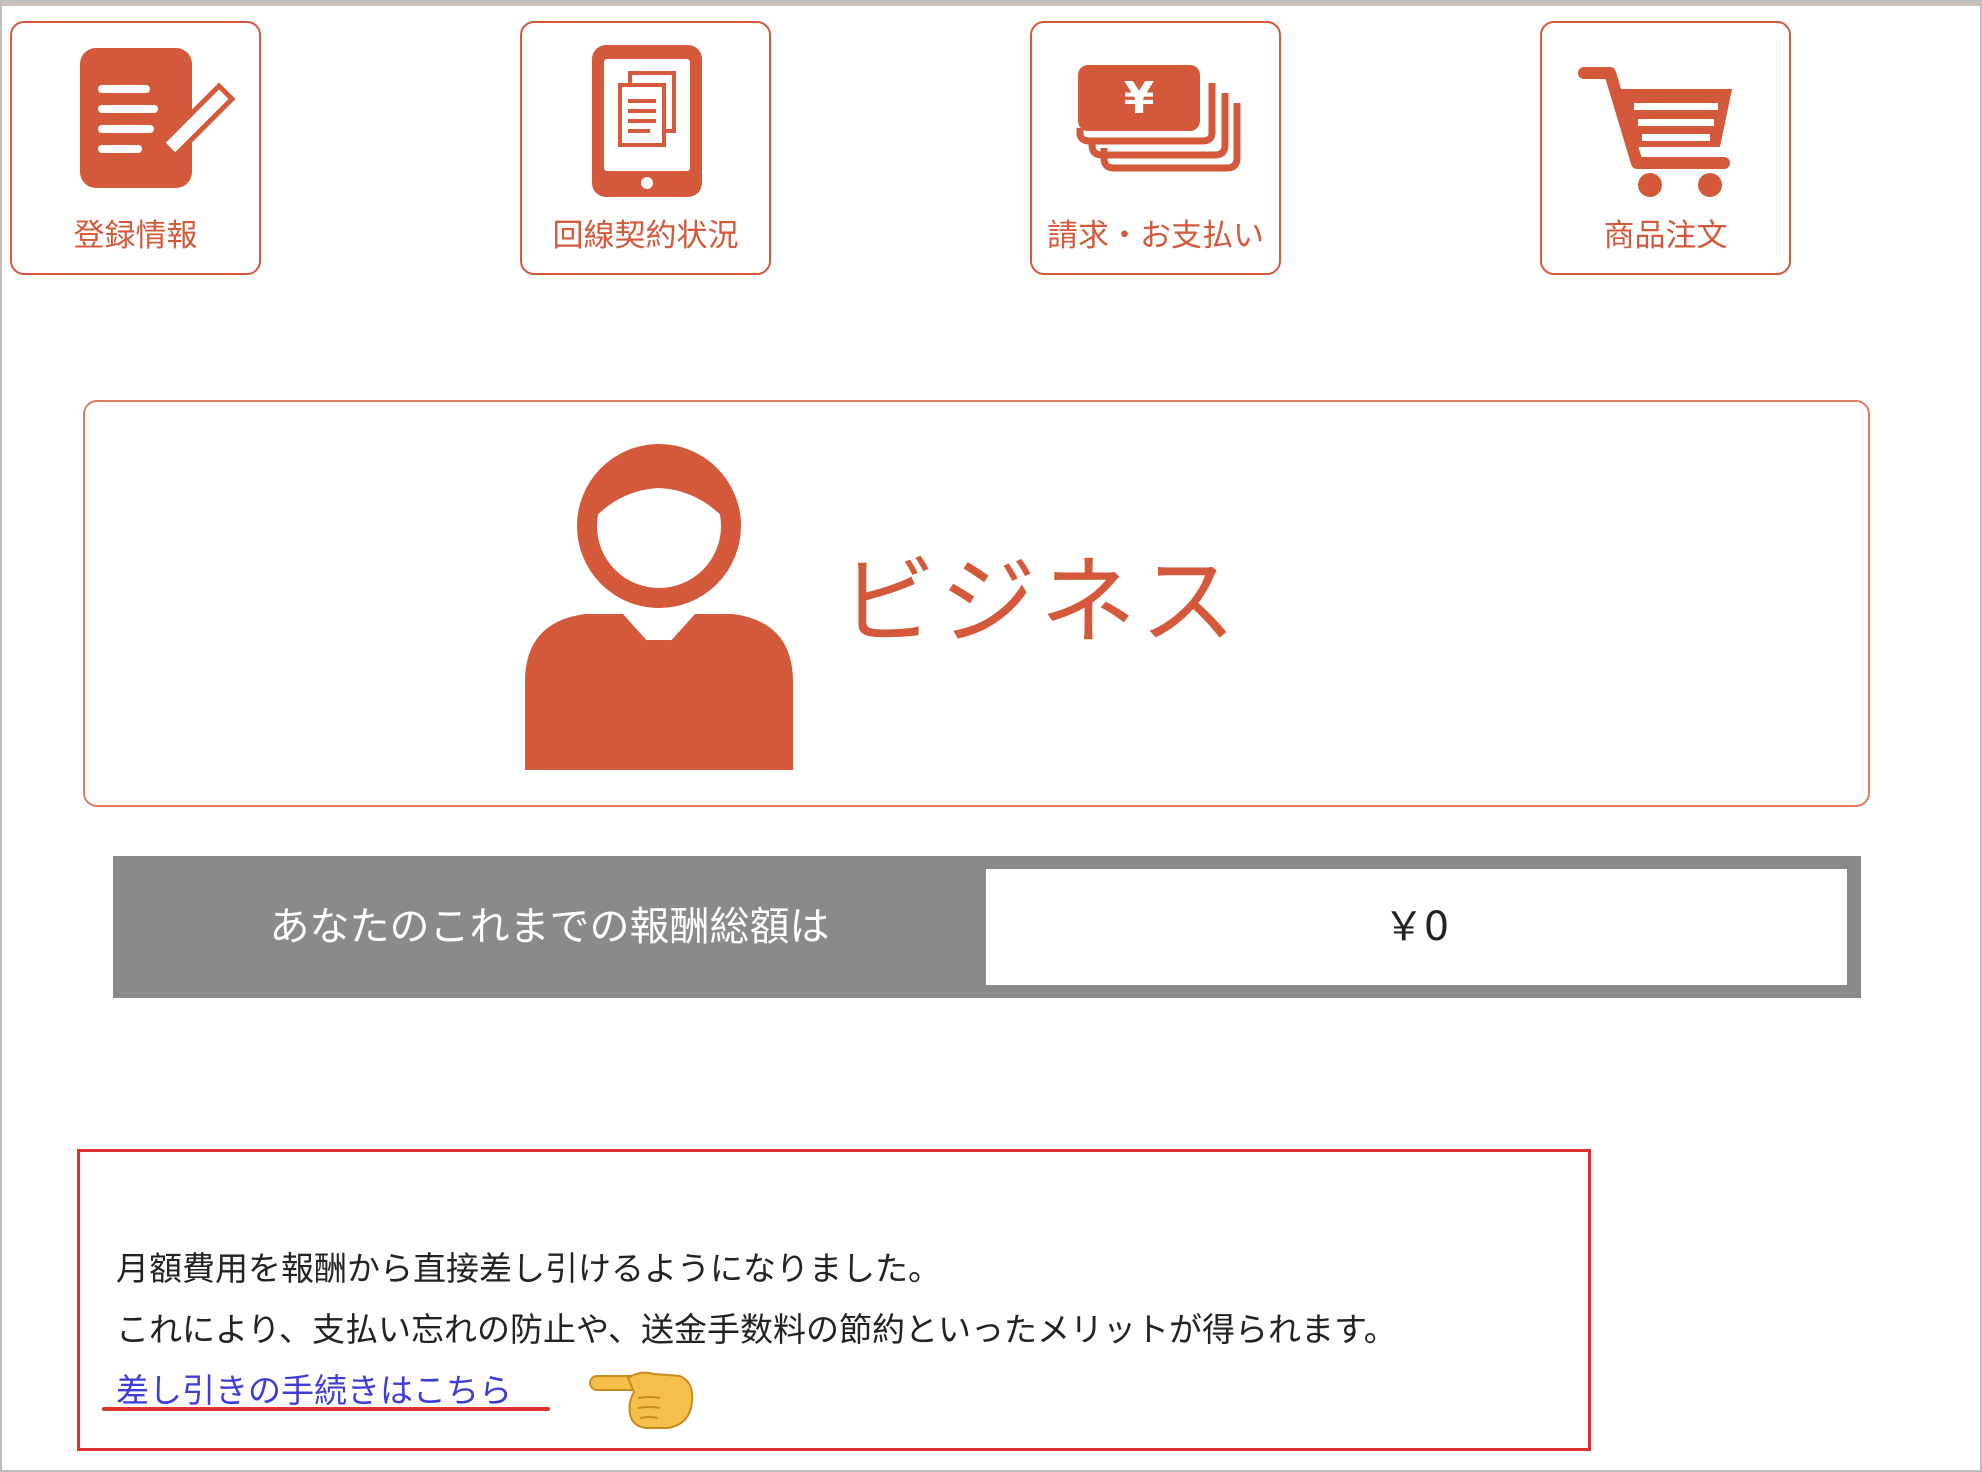 This screenshot has height=1472, width=1982. I want to click on pointing-hand-icon, so click(641, 1400).